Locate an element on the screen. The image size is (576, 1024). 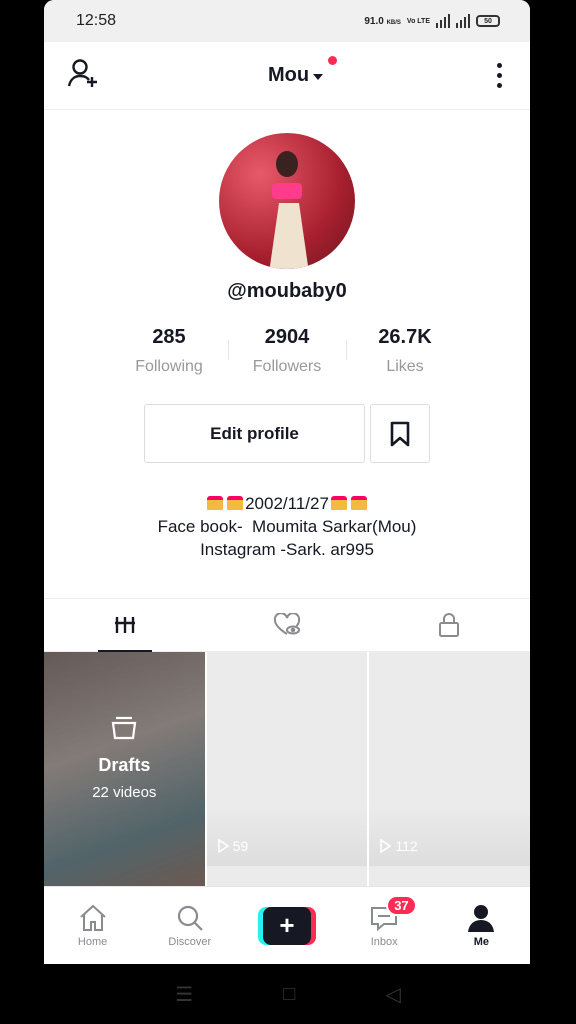
nav-me: Me is located at coordinates (481, 925).